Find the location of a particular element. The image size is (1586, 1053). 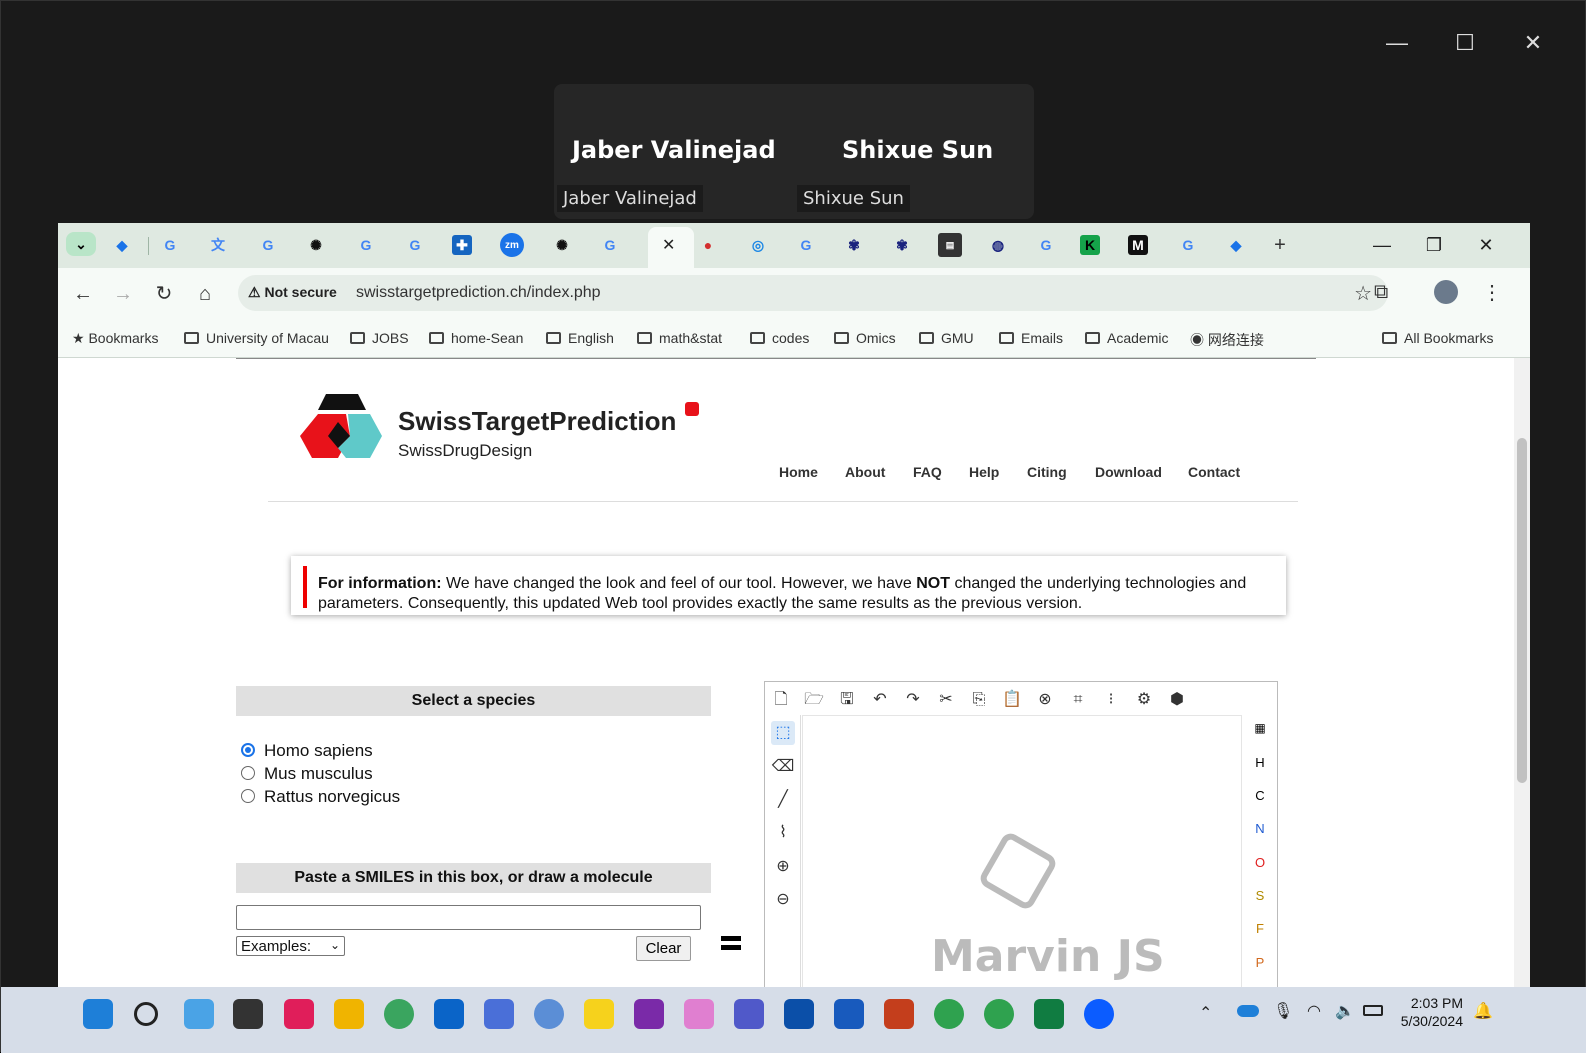

open-folder-icon: 🗁 is located at coordinates (814, 700).